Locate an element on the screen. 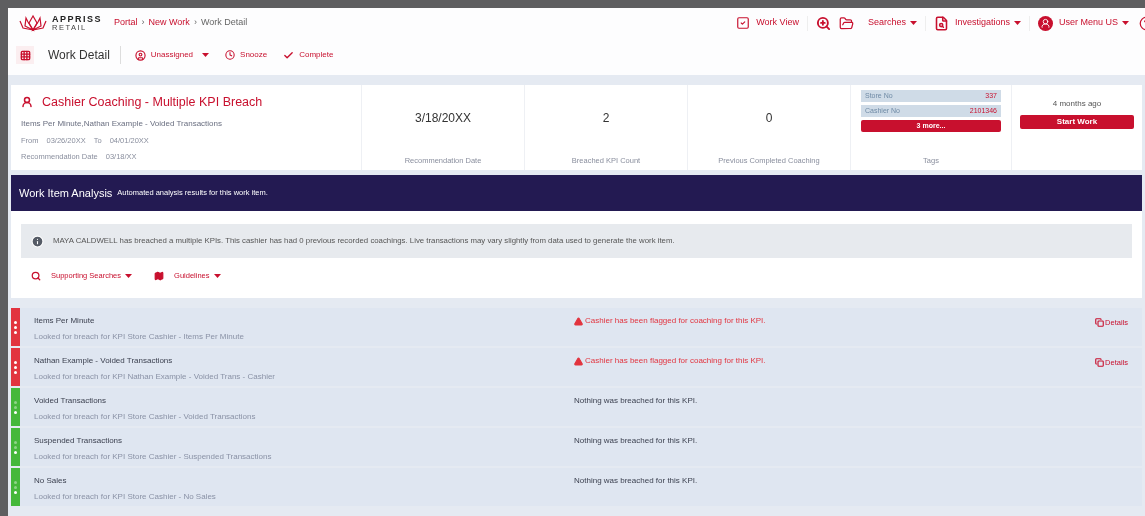  nav-menu-button: Investigations is located at coordinates (987, 23).